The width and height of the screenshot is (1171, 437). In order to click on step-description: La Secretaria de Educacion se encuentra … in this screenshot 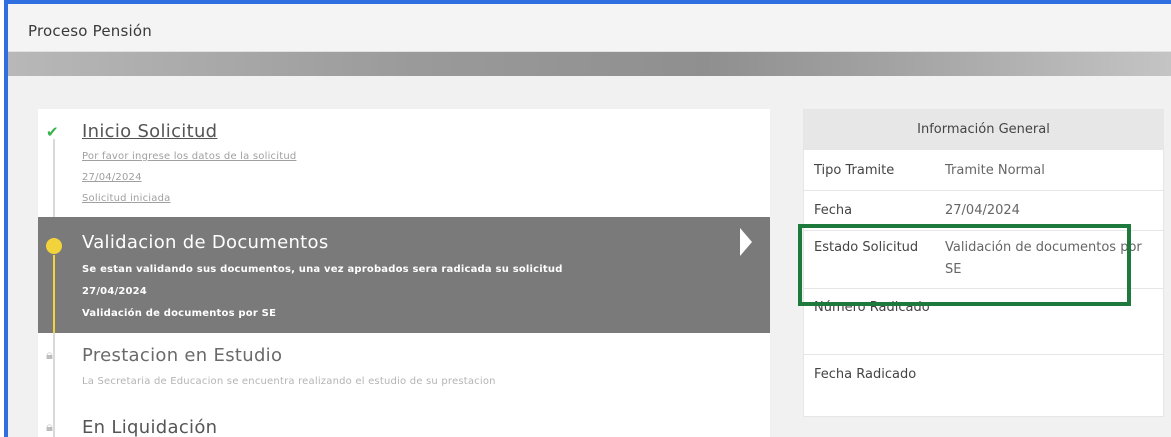, I will do `click(289, 381)`.